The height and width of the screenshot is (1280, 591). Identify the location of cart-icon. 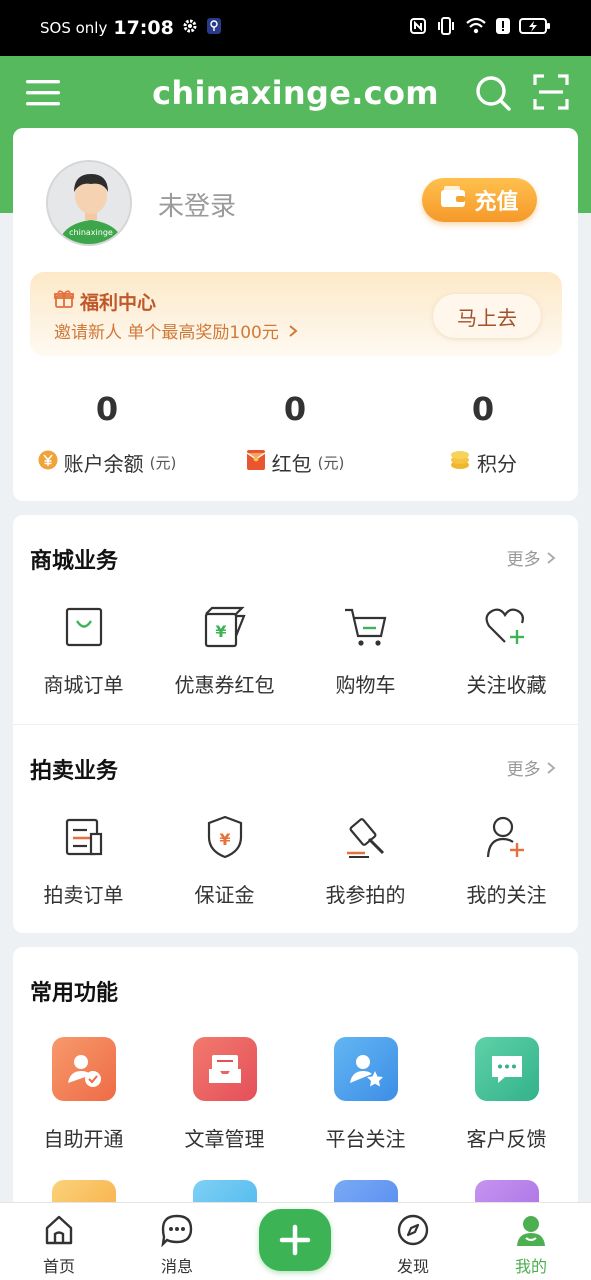
(365, 627).